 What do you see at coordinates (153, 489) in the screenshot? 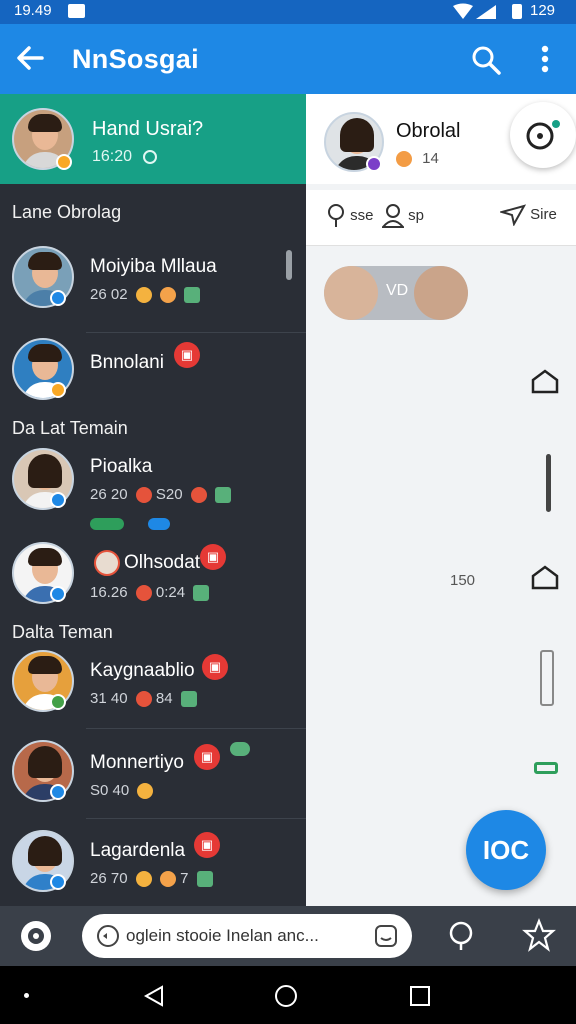
I see `list-item: Pioalka 26 20 S20` at bounding box center [153, 489].